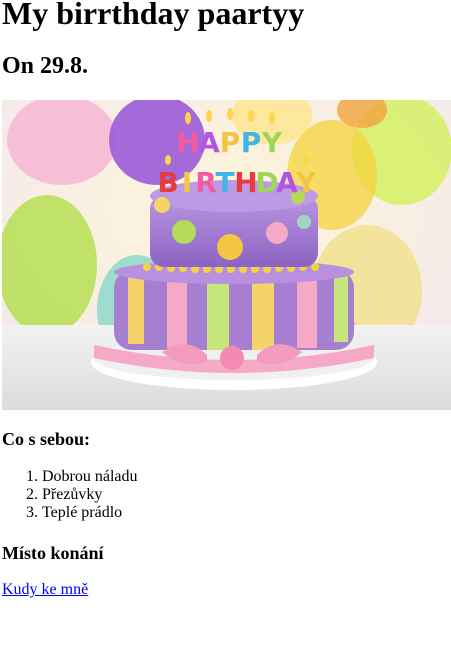 The width and height of the screenshot is (451, 655). I want to click on directions-link: Kudy ke mně, so click(45, 590).